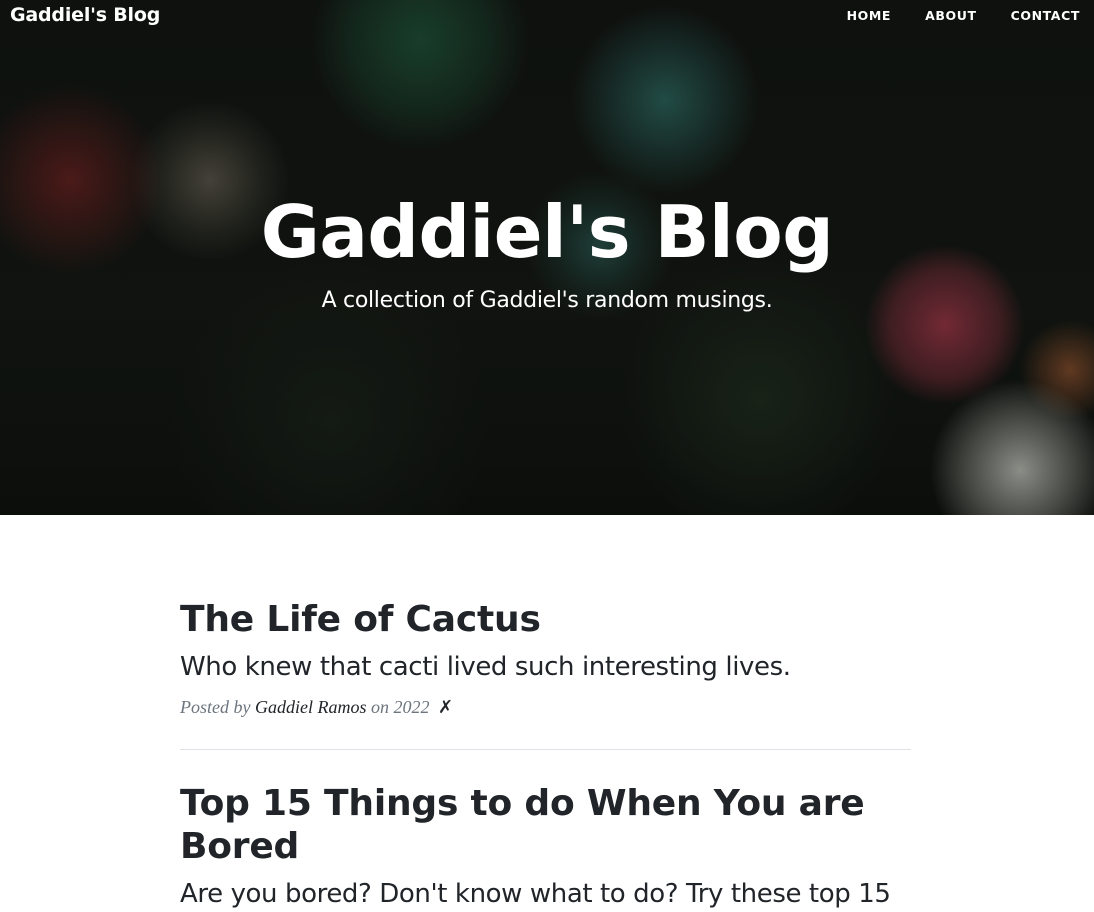  Describe the element at coordinates (948, 15) in the screenshot. I see `nav-link-about: ABOUT` at that location.